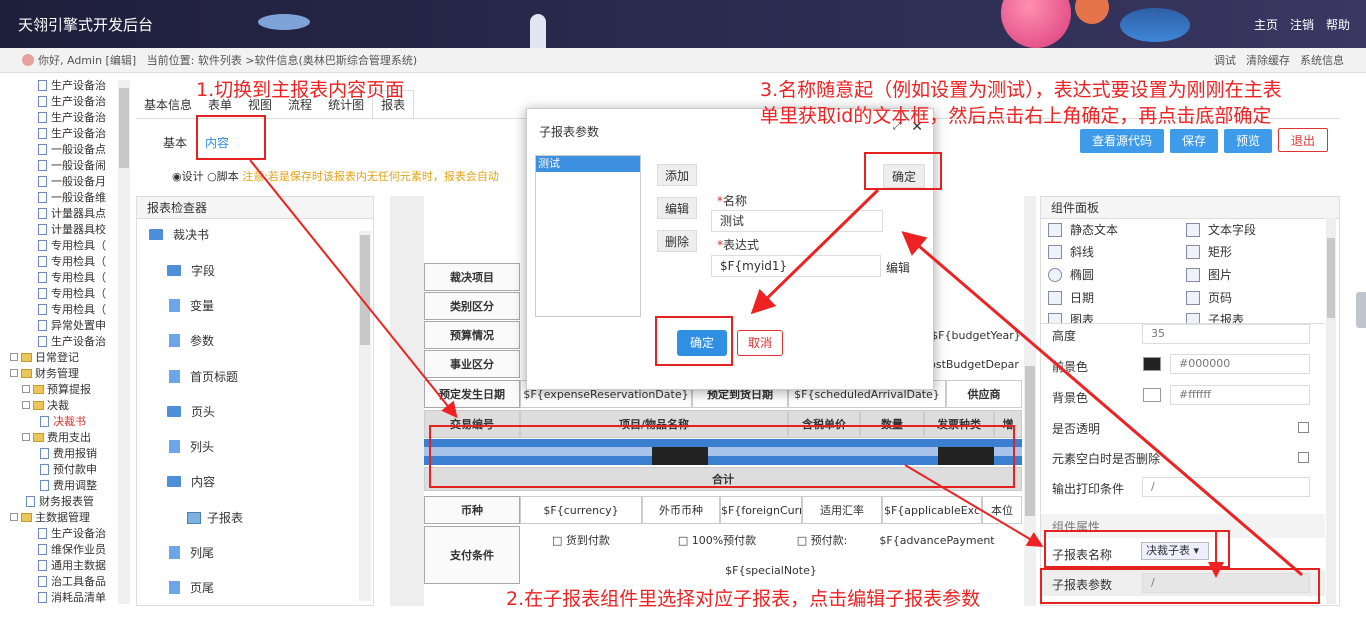  What do you see at coordinates (1016, 116) in the screenshot?
I see `annotation-step3-line2: 单里获取id的文本框，然后点击右上角确定，再点击底部确定` at bounding box center [1016, 116].